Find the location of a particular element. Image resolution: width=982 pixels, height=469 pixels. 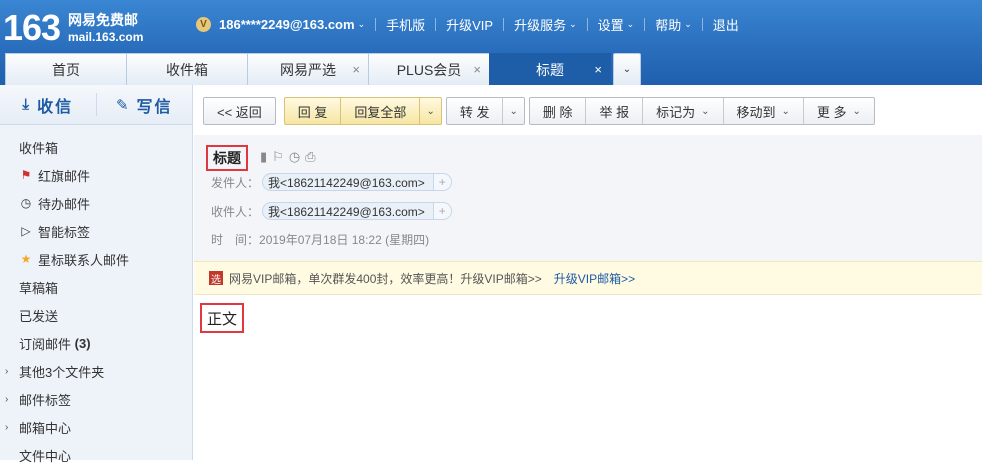

more-button: 更 多 ⌄ is located at coordinates (838, 111).